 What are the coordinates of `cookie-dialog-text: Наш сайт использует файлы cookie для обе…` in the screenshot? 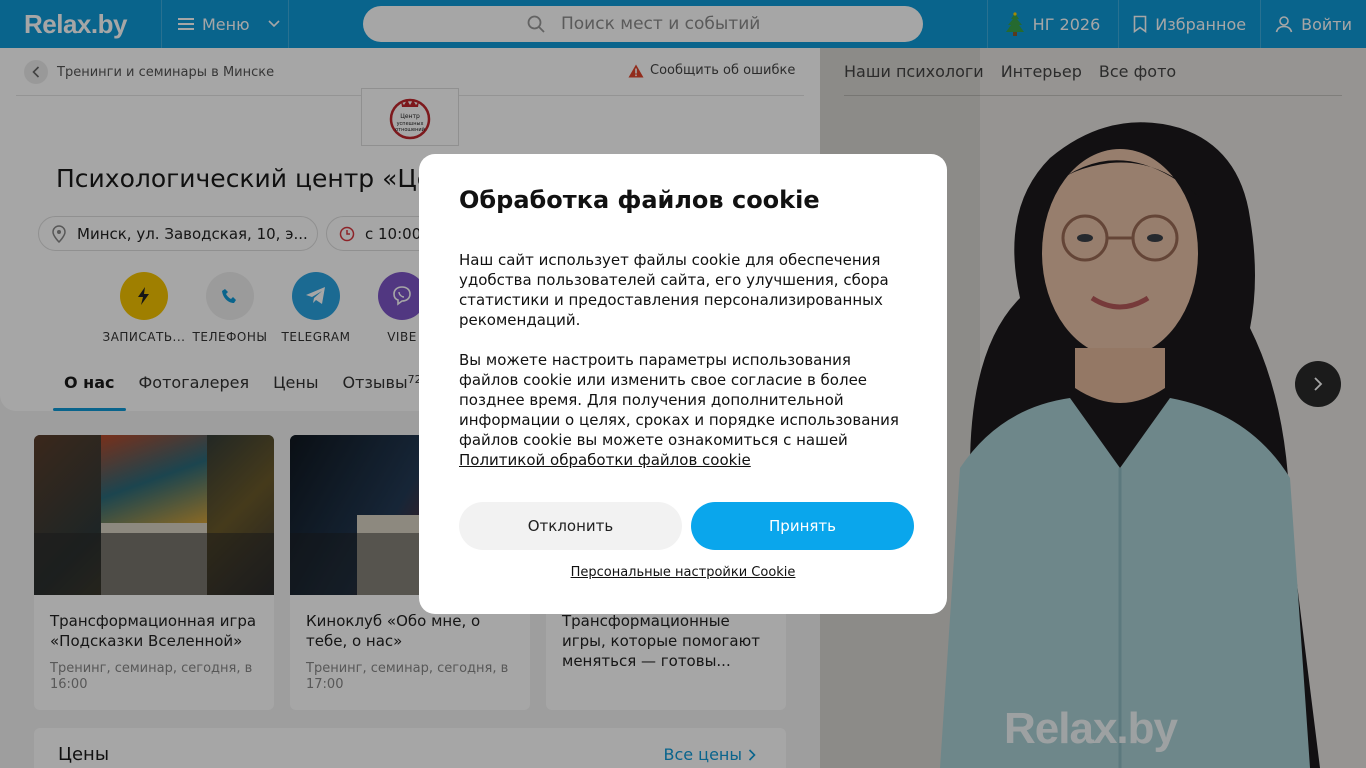 It's located at (684, 360).